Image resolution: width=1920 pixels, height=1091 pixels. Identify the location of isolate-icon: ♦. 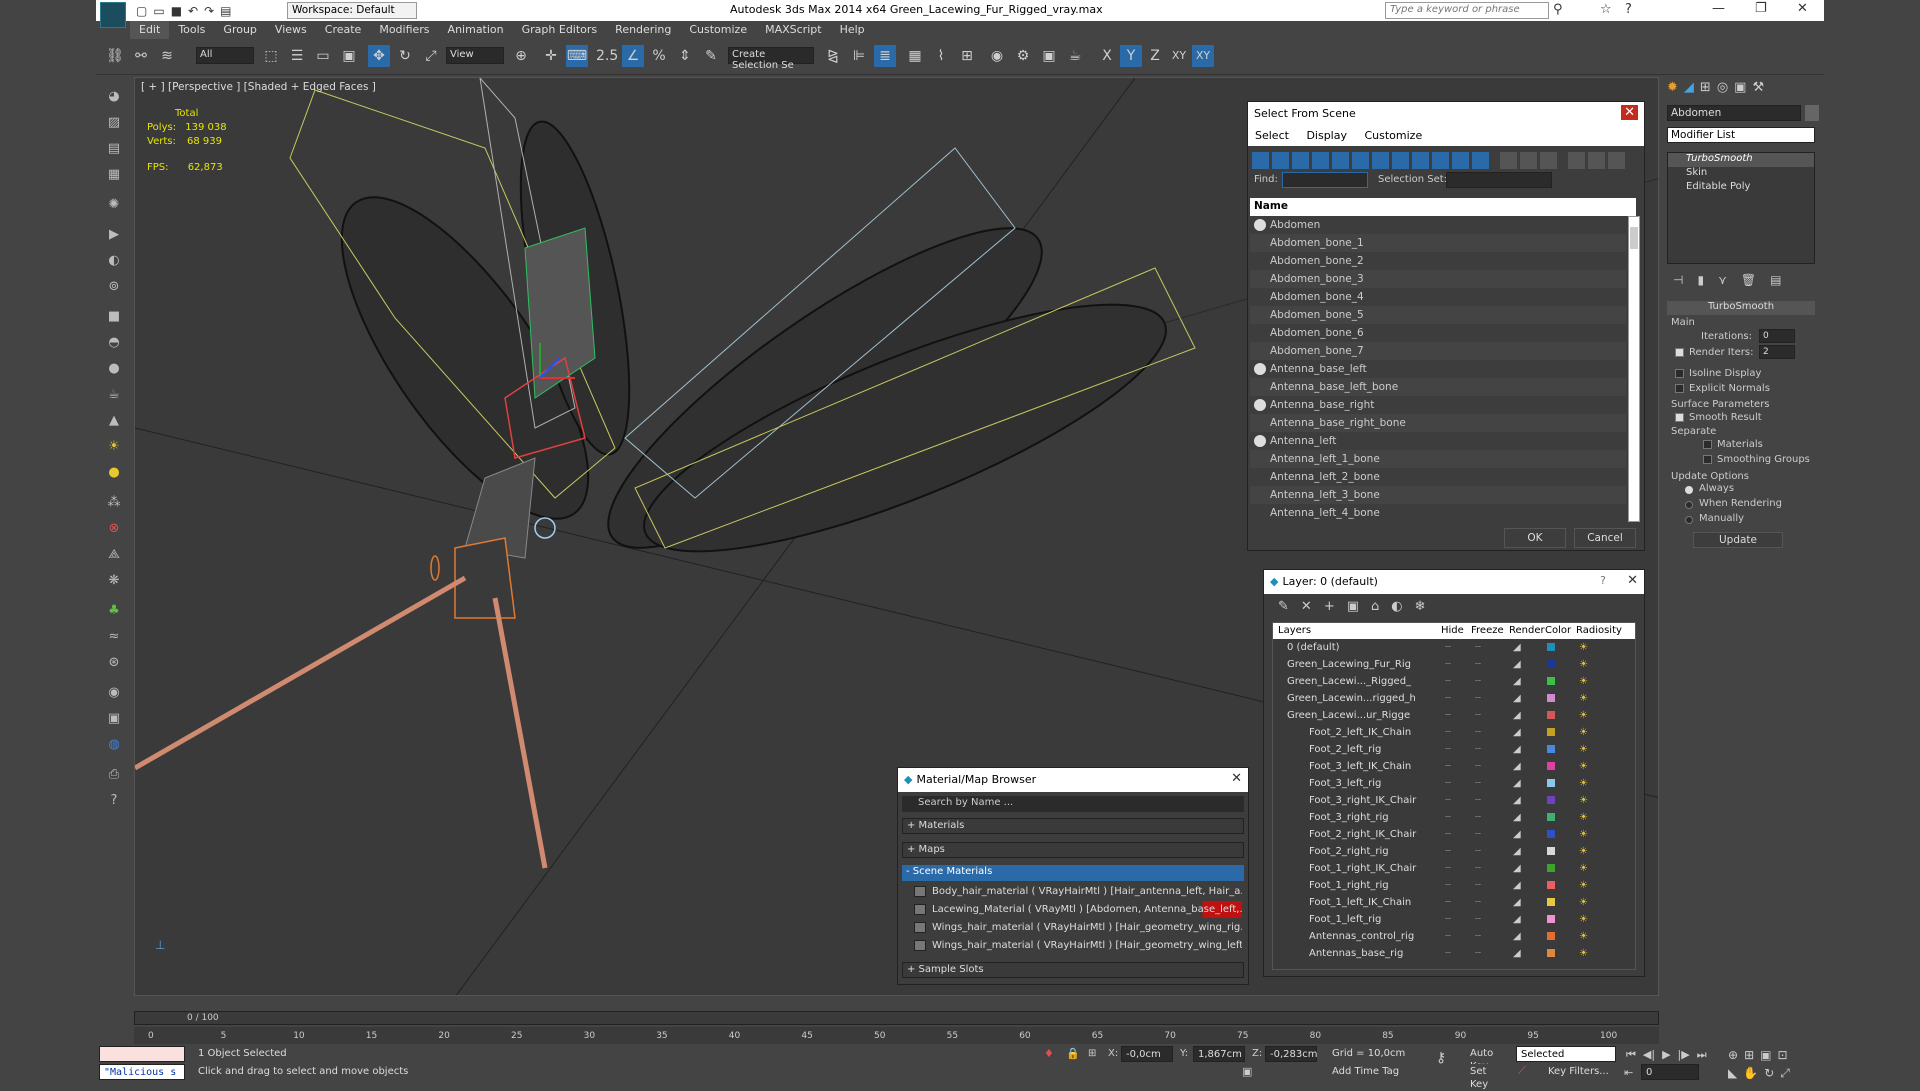
(1049, 1053).